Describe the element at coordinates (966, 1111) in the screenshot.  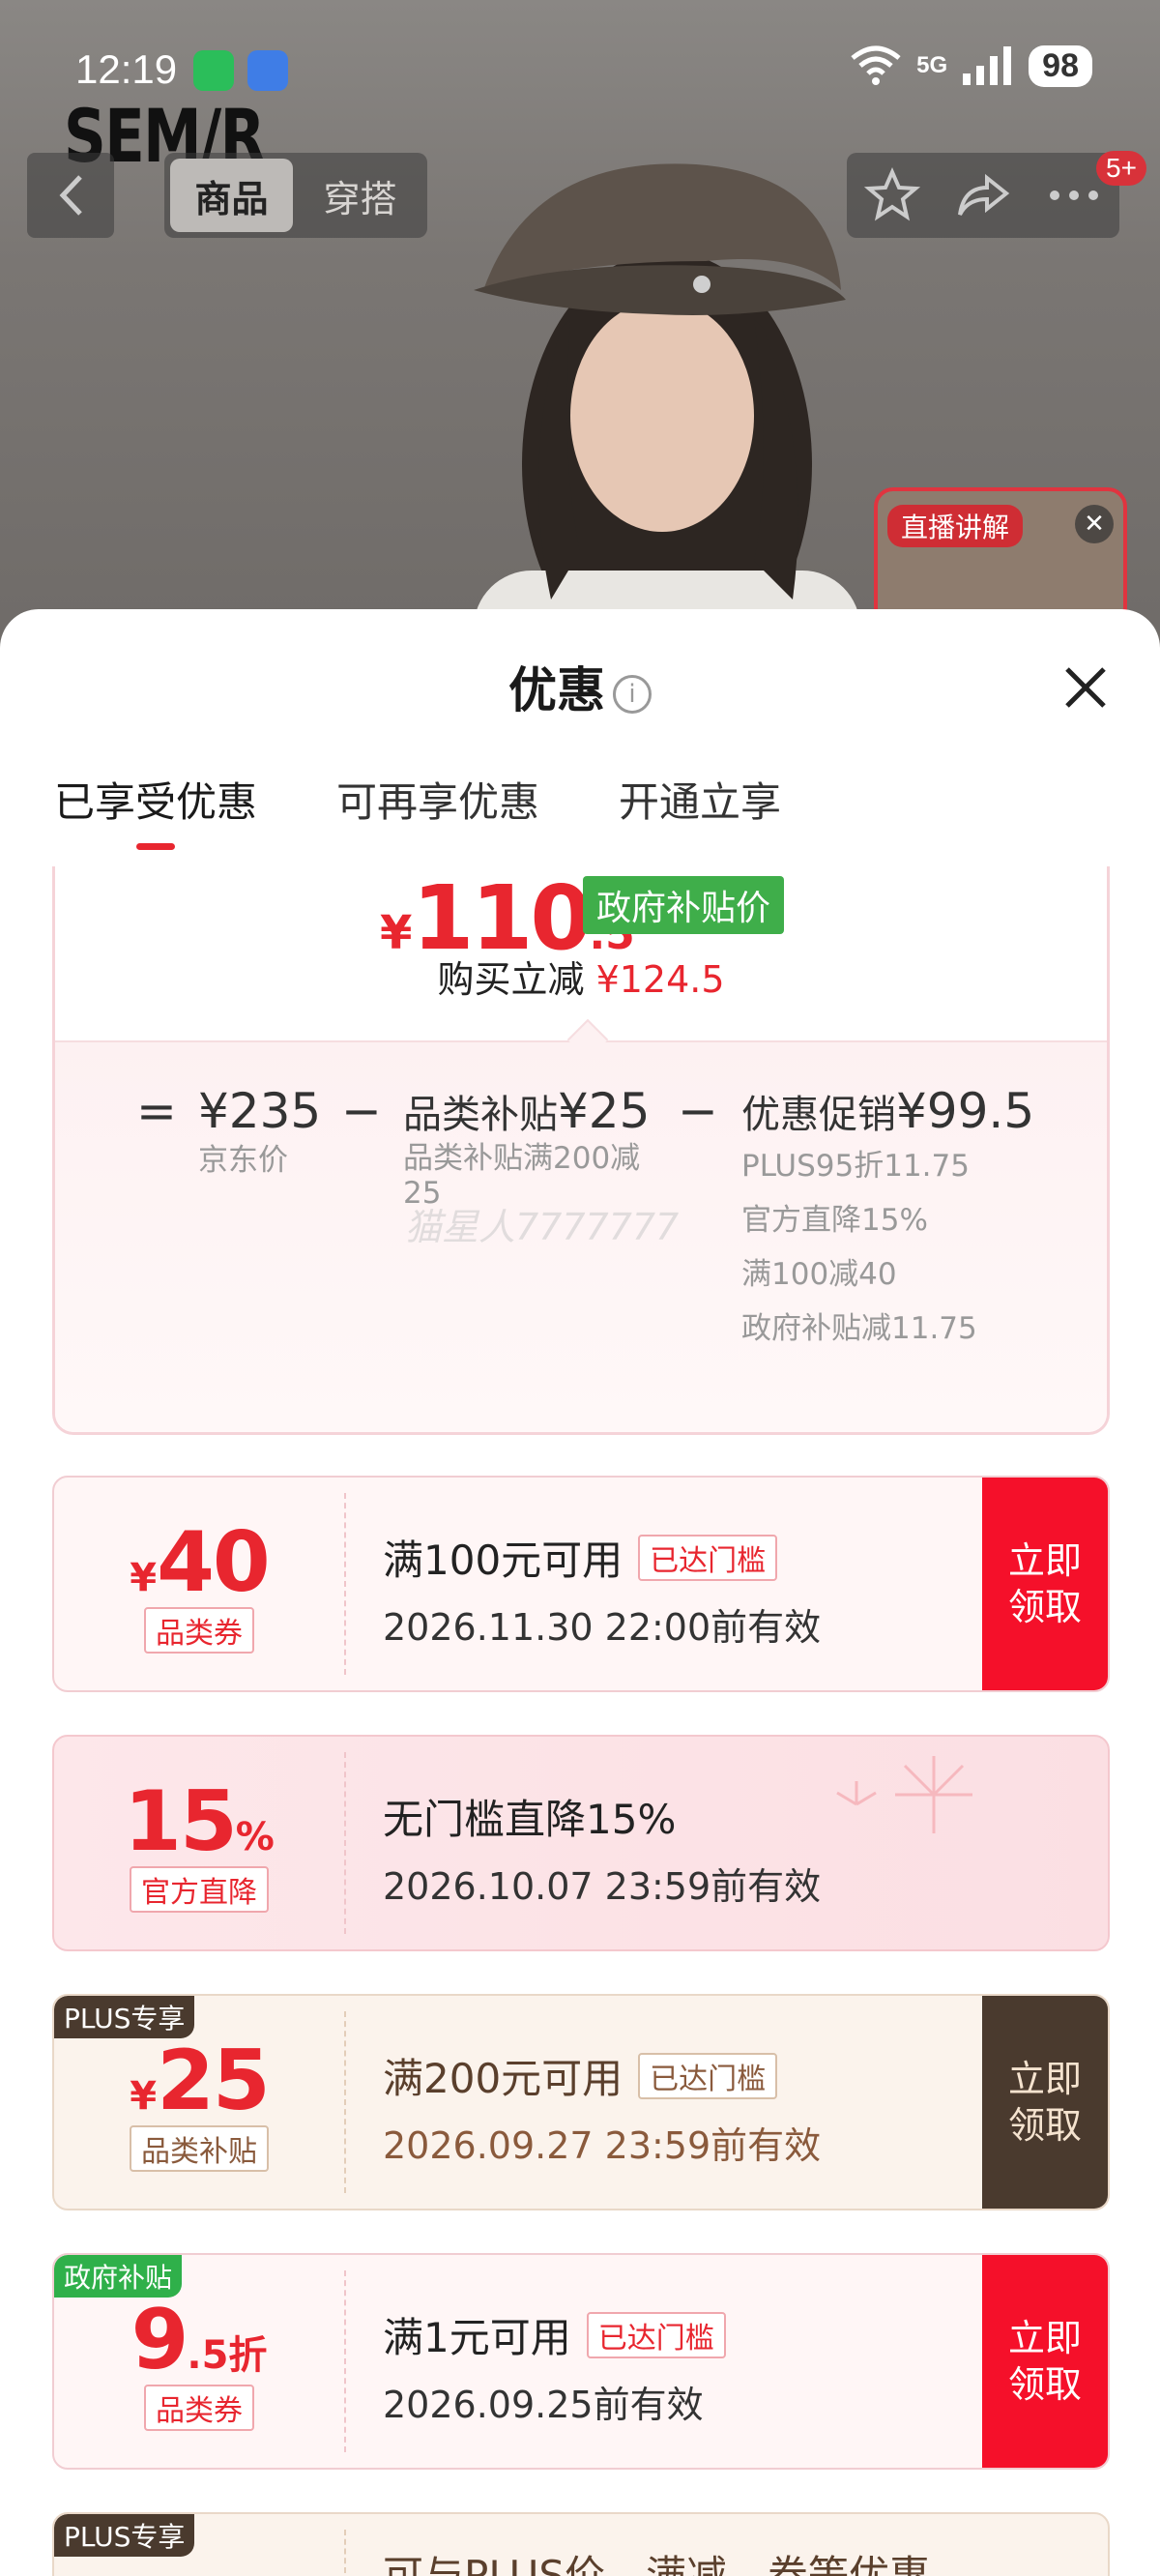
I see `promotion-value: ¥99.5` at that location.